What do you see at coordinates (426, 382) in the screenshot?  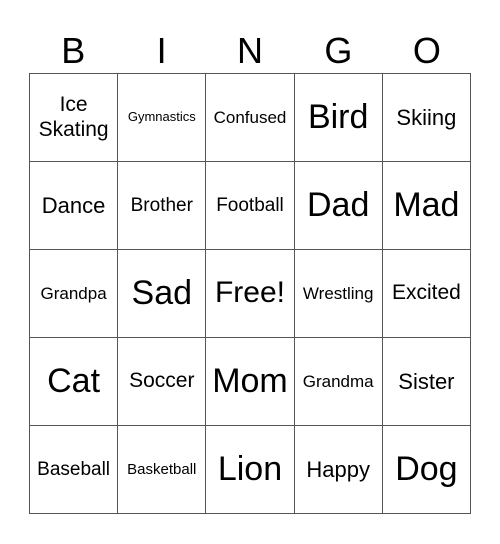 I see `bingo-cell: Sister` at bounding box center [426, 382].